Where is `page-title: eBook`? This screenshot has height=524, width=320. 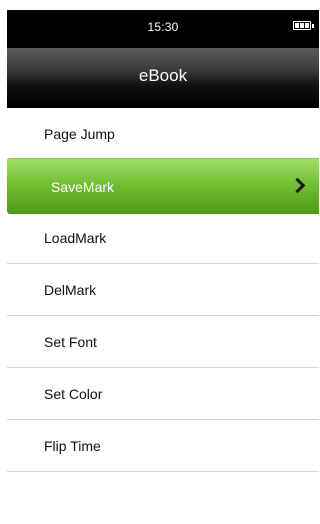
page-title: eBook is located at coordinates (163, 75).